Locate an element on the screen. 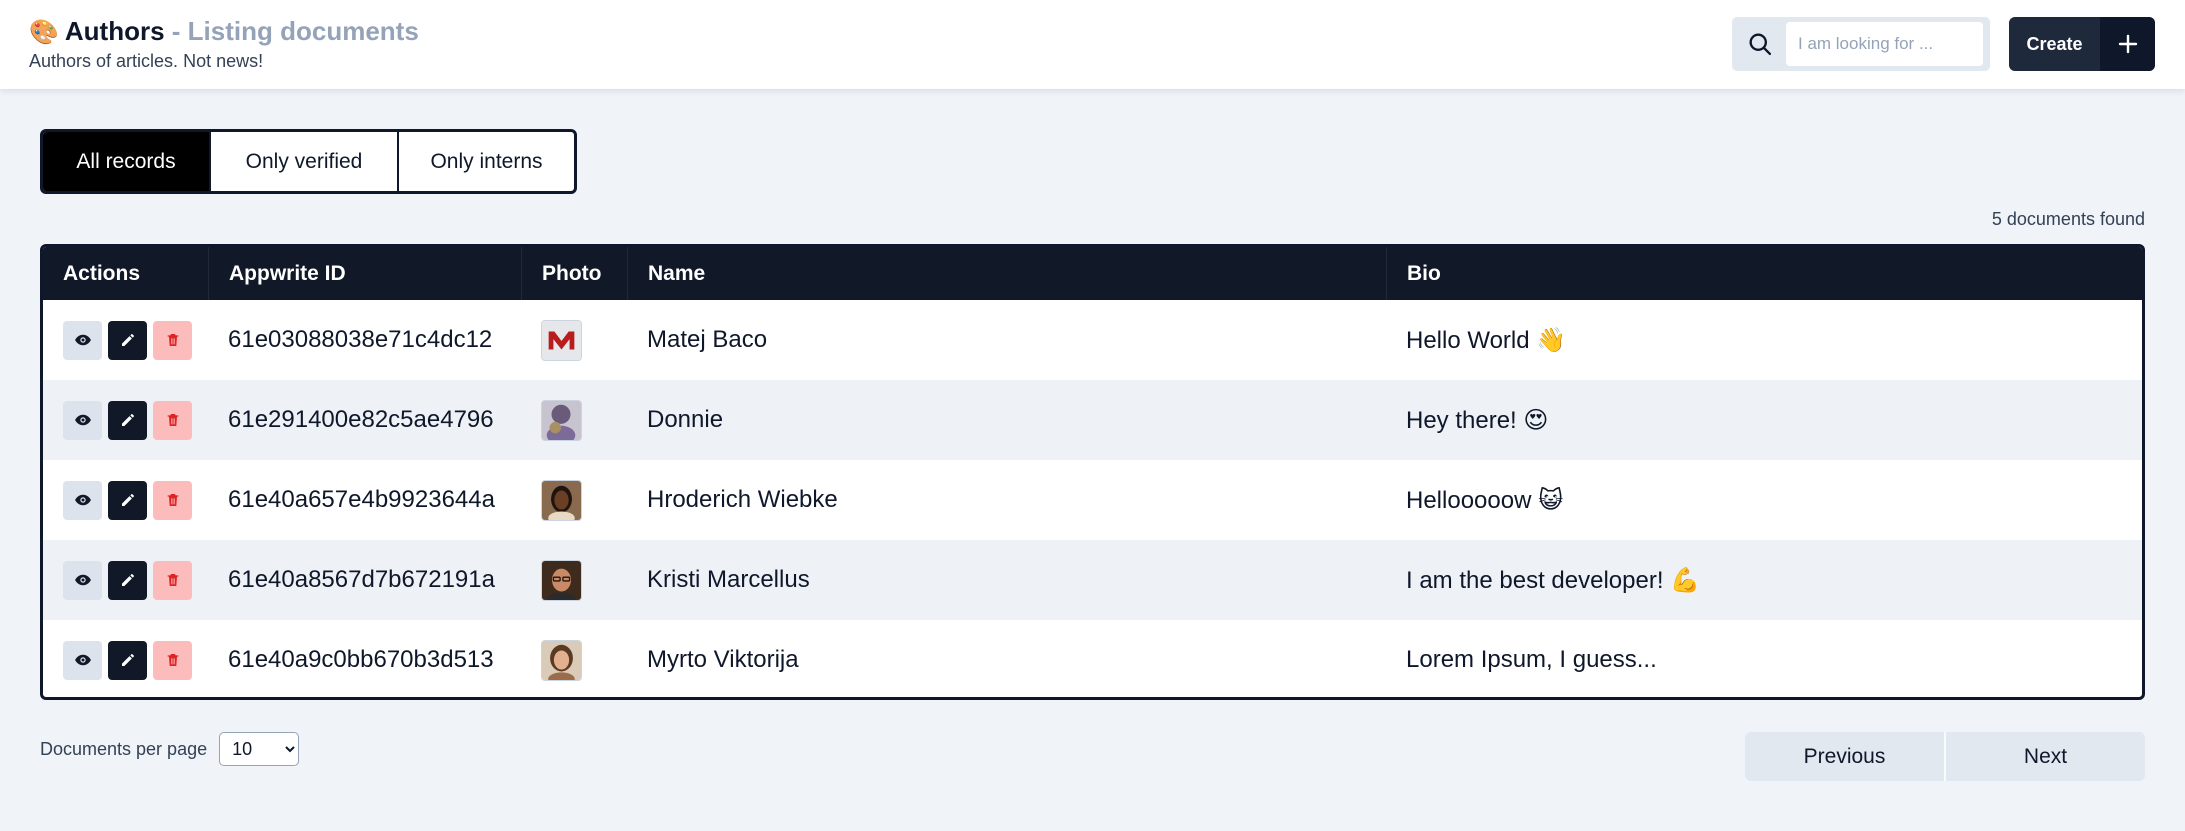 This screenshot has width=2185, height=831. page-title: 🎨 Authors - Listing documents is located at coordinates (224, 32).